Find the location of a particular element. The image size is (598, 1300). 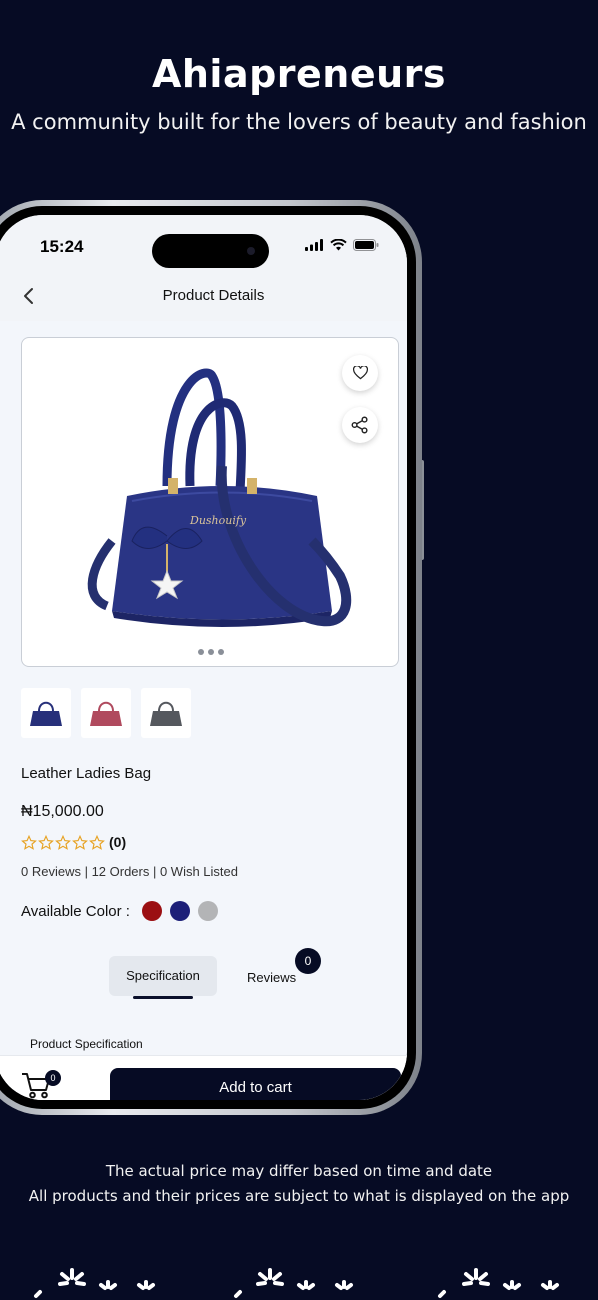

status-time: 15:24 is located at coordinates (62, 246).